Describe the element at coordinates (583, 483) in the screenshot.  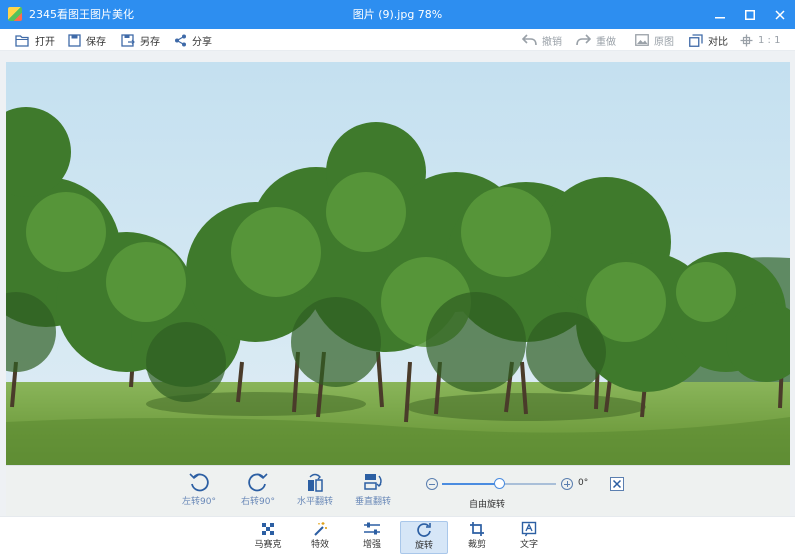
I see `angle-value: 0°` at that location.